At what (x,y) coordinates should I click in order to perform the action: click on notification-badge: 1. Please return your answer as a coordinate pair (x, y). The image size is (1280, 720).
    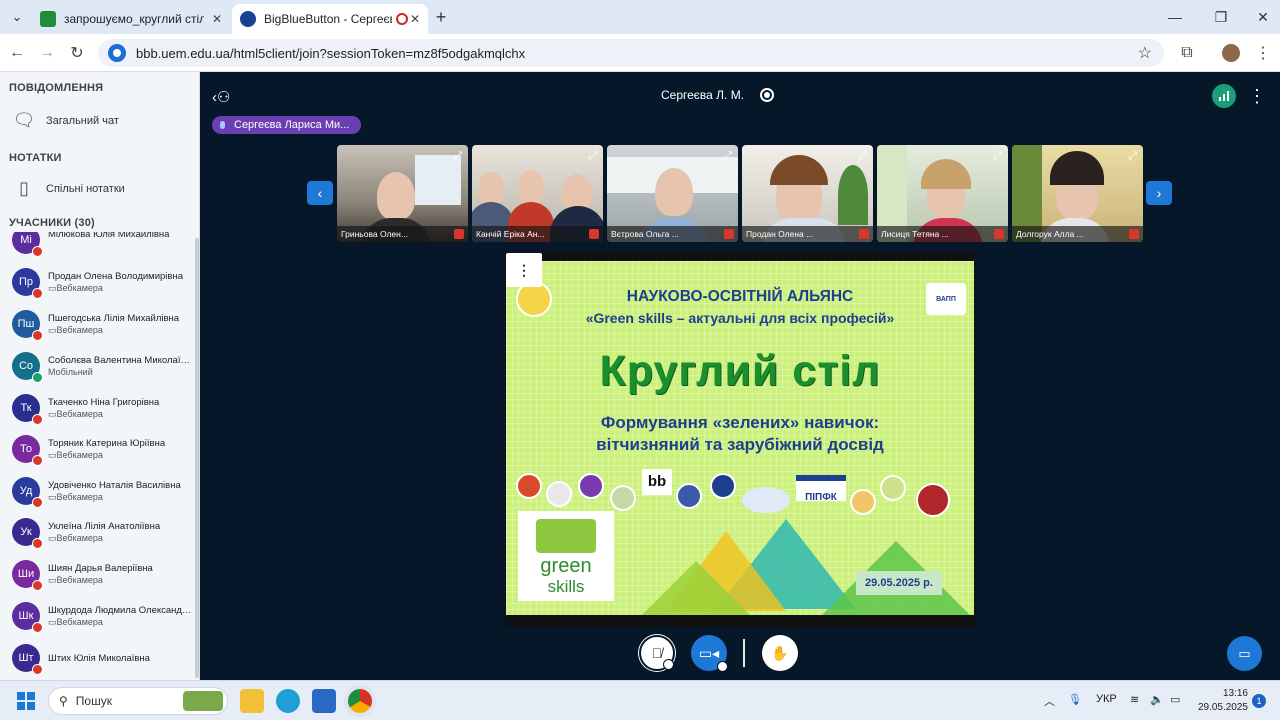
    Looking at the image, I should click on (1259, 701).